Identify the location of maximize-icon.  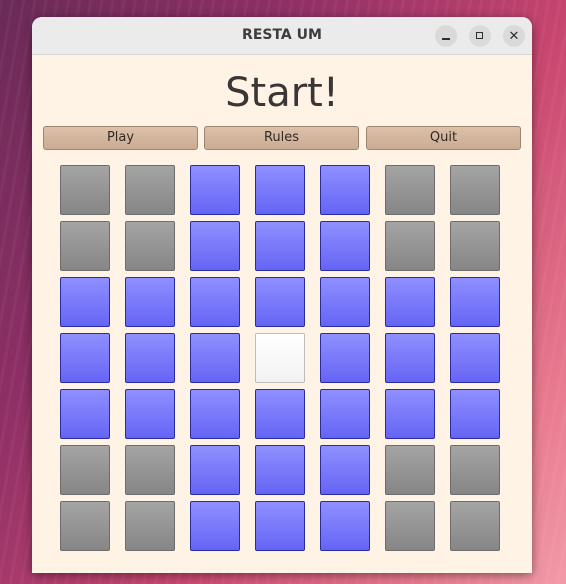
(479, 35).